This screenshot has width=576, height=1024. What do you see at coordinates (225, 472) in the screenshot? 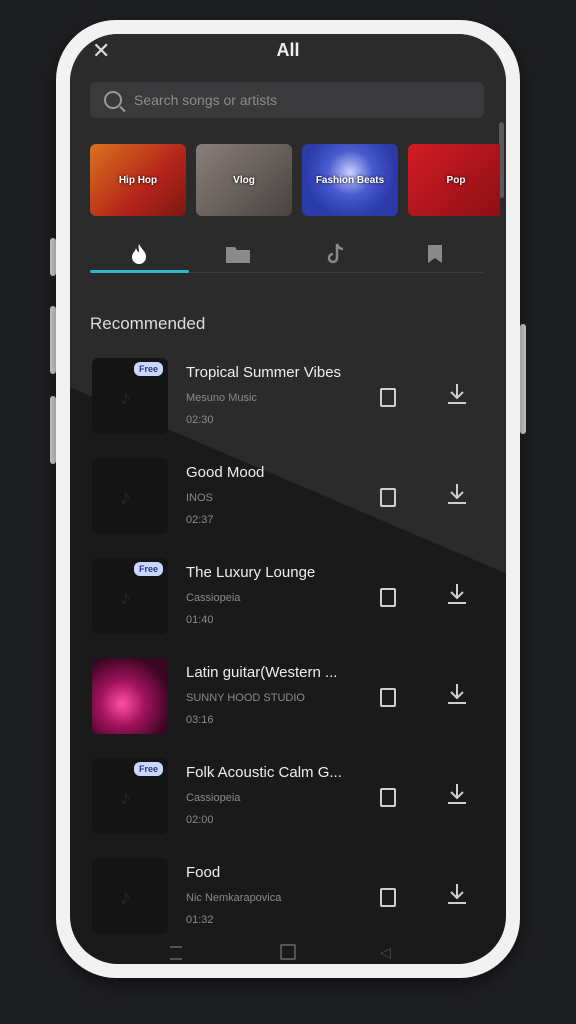
I see `track-name: Good Mood` at bounding box center [225, 472].